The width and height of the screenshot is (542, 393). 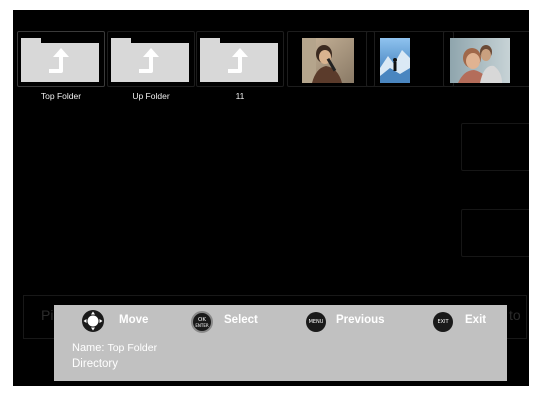 I want to click on ok-button-icon: OK ENTER, so click(x=202, y=322).